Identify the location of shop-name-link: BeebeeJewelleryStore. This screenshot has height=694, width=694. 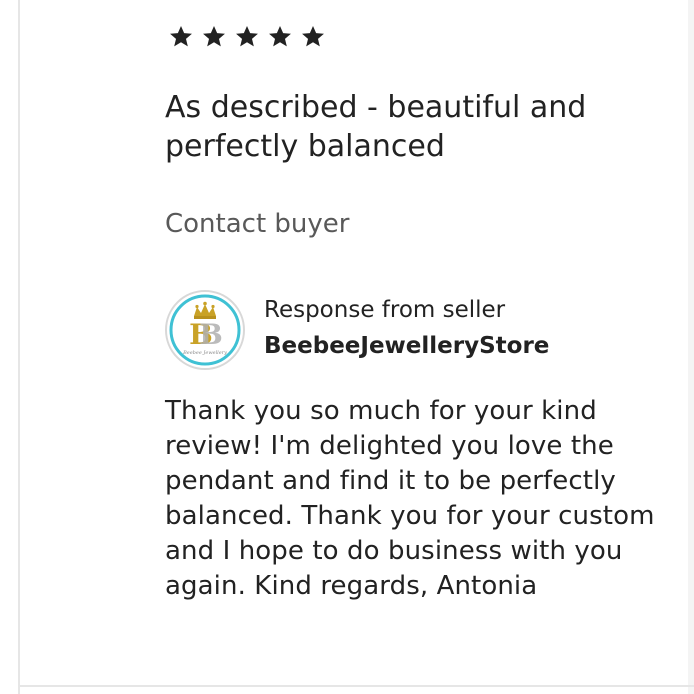
(406, 346).